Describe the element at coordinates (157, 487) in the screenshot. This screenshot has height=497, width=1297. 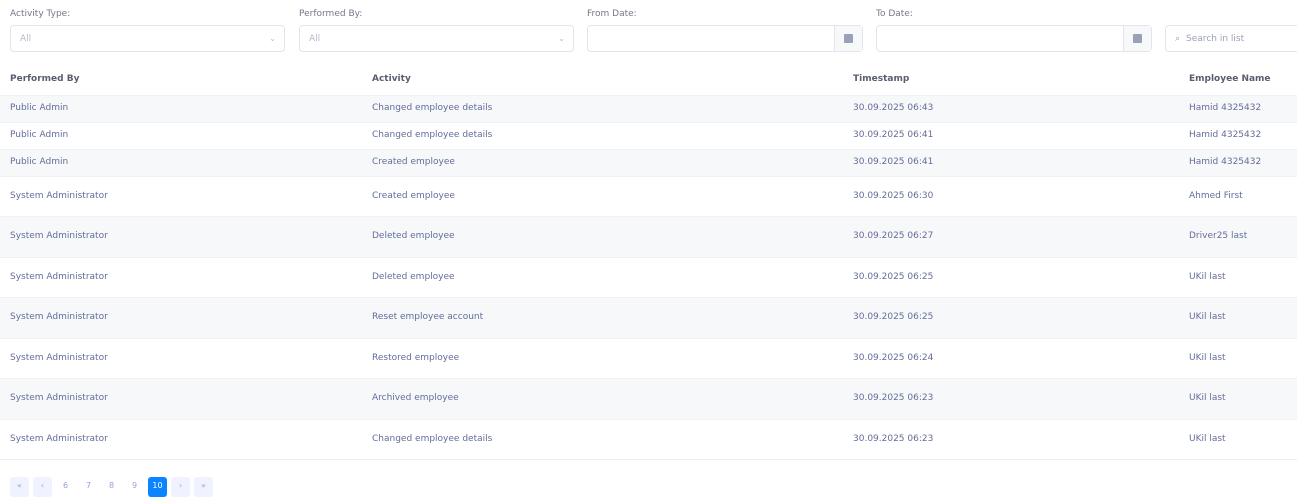
I see `page-button-active: 10` at that location.